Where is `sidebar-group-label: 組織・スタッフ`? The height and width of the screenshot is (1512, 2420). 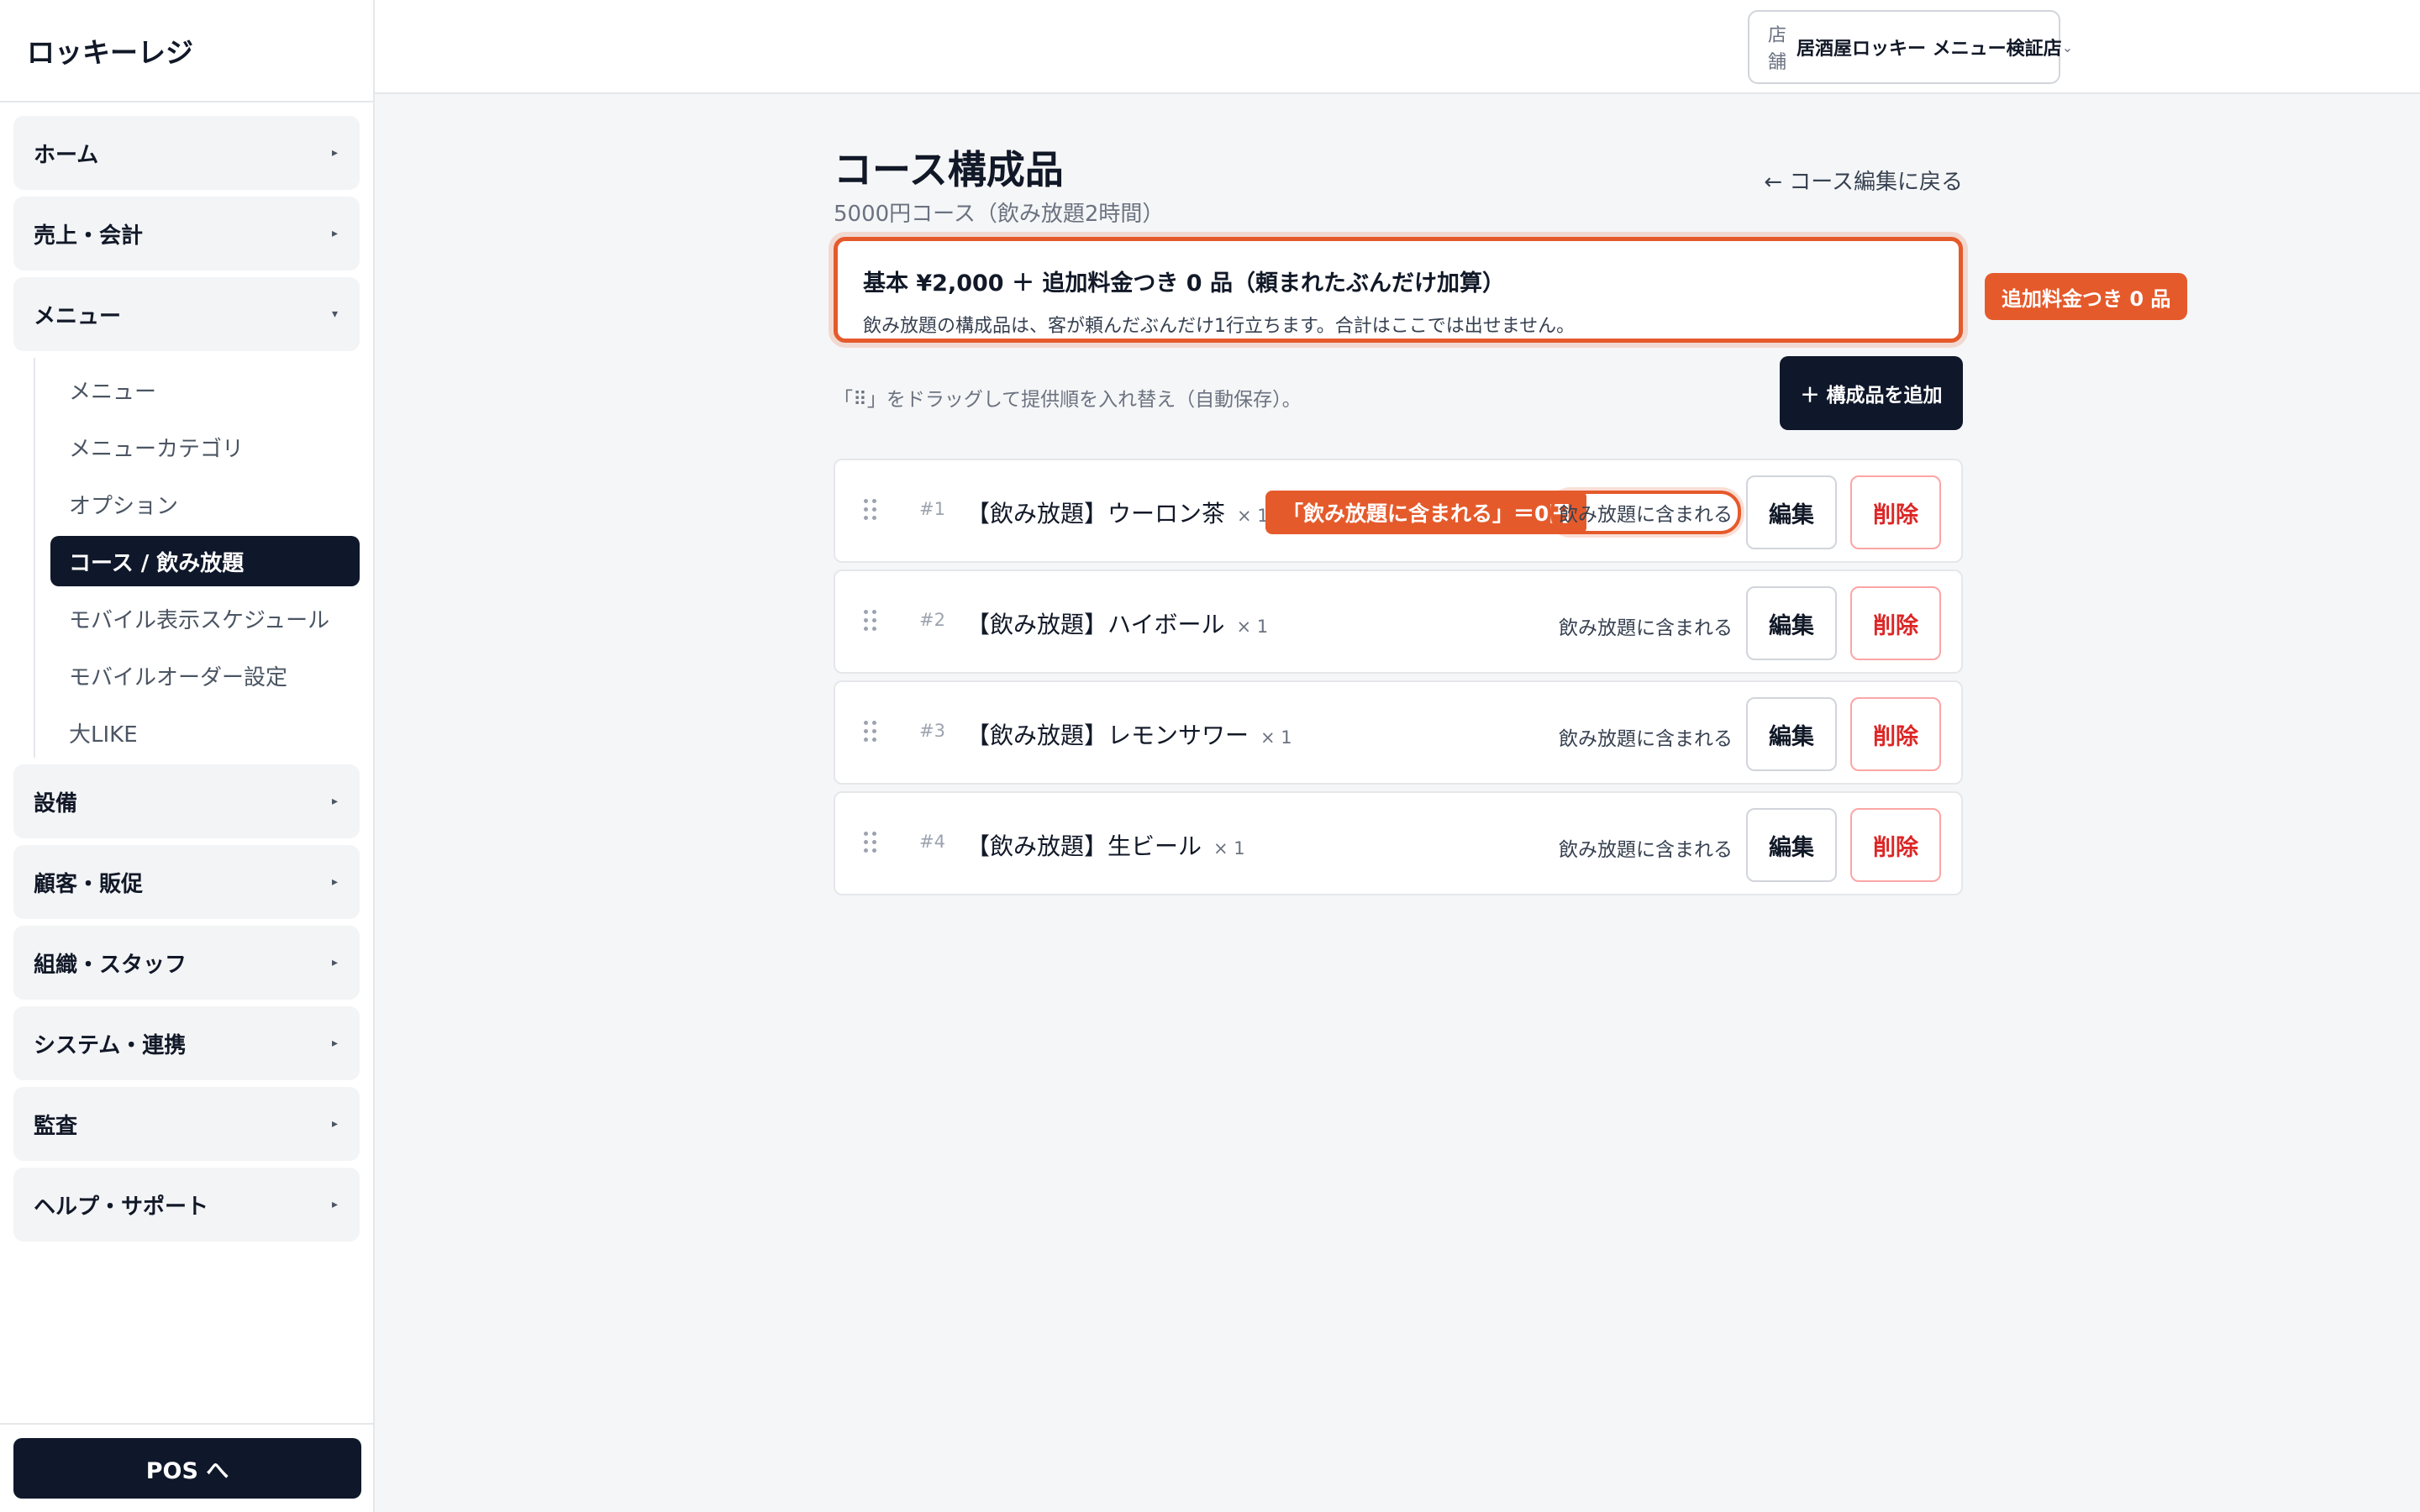 sidebar-group-label: 組織・スタッフ is located at coordinates (110, 965).